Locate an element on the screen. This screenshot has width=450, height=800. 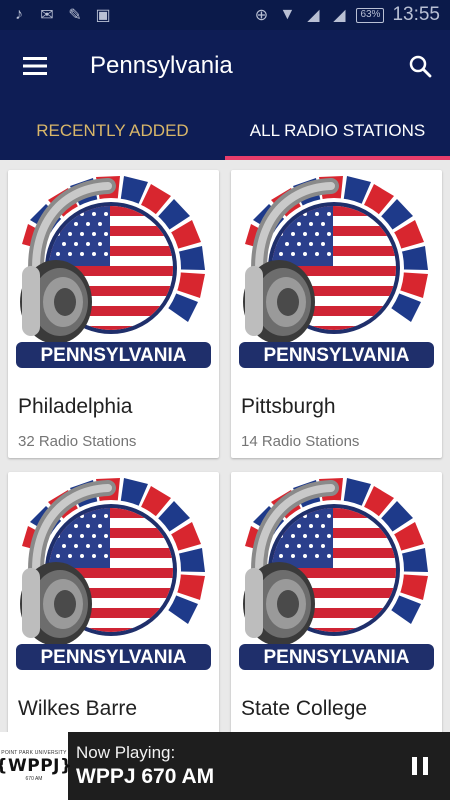
city-name: Pittsburgh is located at coordinates (288, 406).